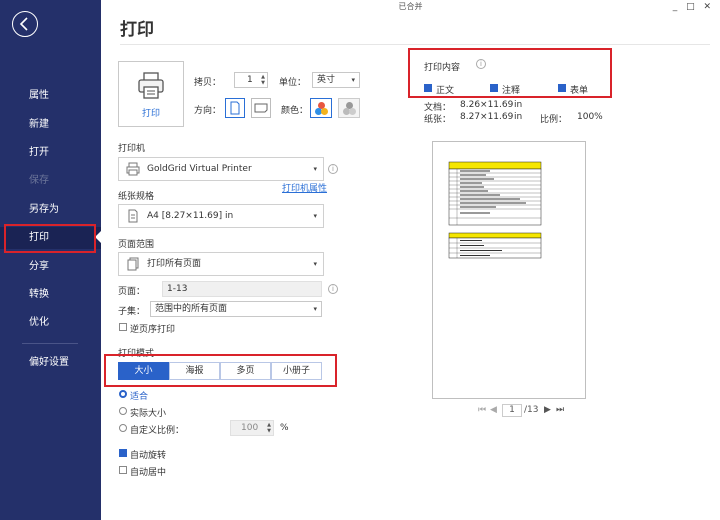 The height and width of the screenshot is (520, 720). I want to click on pages-label: 页面：, so click(132, 292).